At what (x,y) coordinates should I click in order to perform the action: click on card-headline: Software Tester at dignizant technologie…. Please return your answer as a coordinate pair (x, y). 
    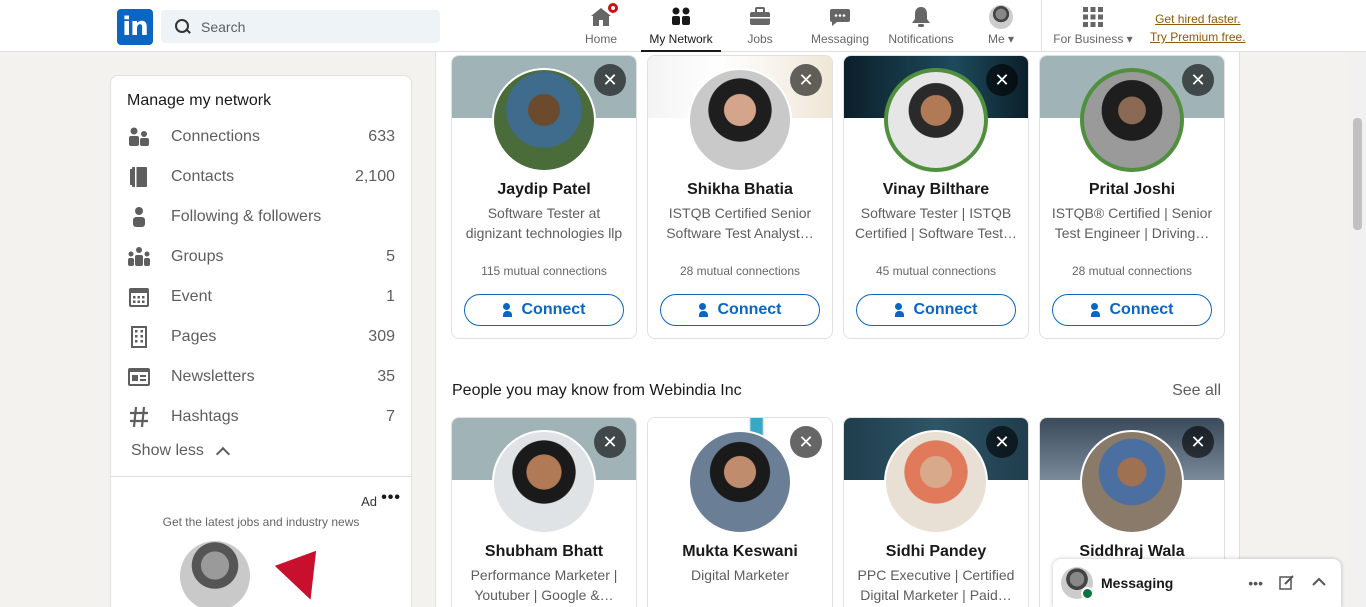
    Looking at the image, I should click on (544, 223).